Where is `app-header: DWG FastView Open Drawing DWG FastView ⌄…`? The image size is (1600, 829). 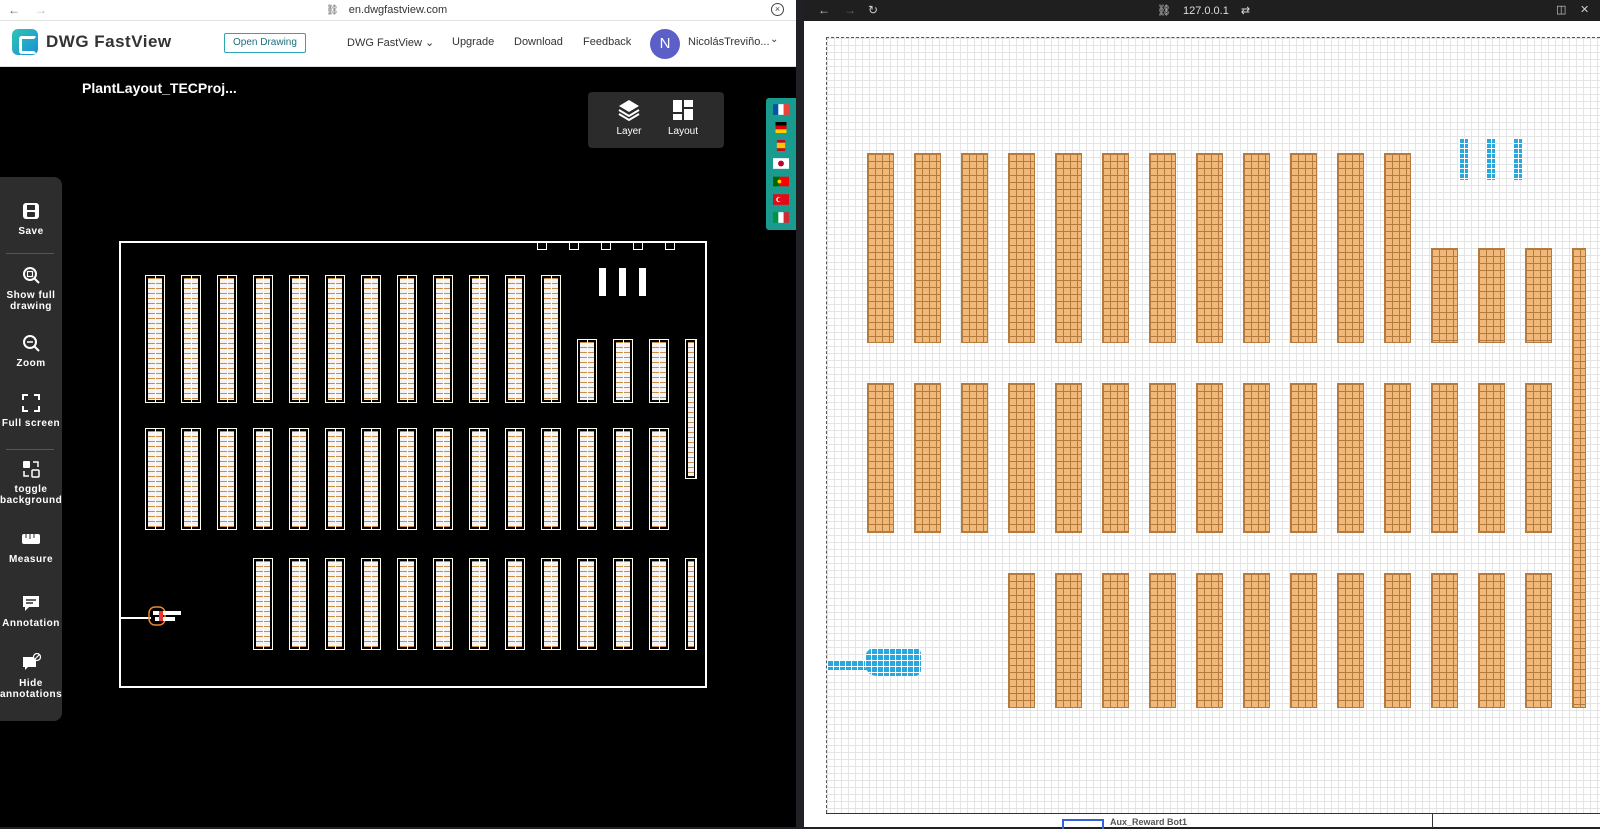
app-header: DWG FastView Open Drawing DWG FastView ⌄… is located at coordinates (398, 44).